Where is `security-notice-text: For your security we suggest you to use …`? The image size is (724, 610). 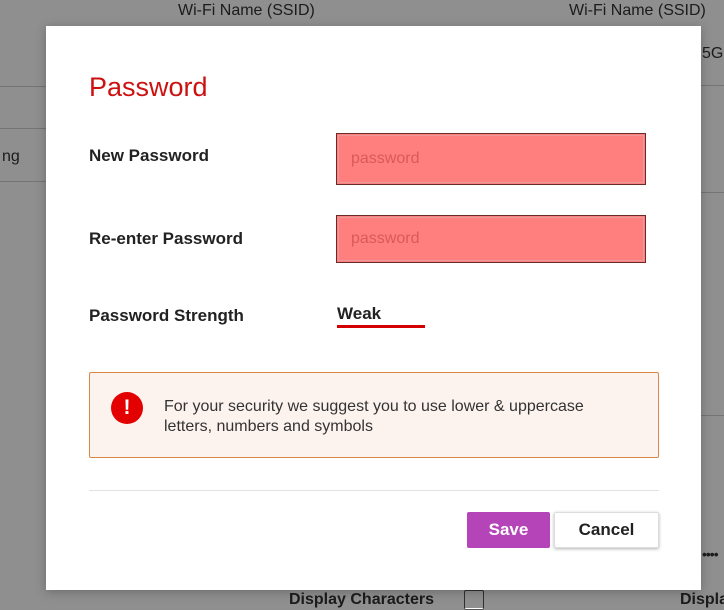 security-notice-text: For your security we suggest you to use … is located at coordinates (374, 416).